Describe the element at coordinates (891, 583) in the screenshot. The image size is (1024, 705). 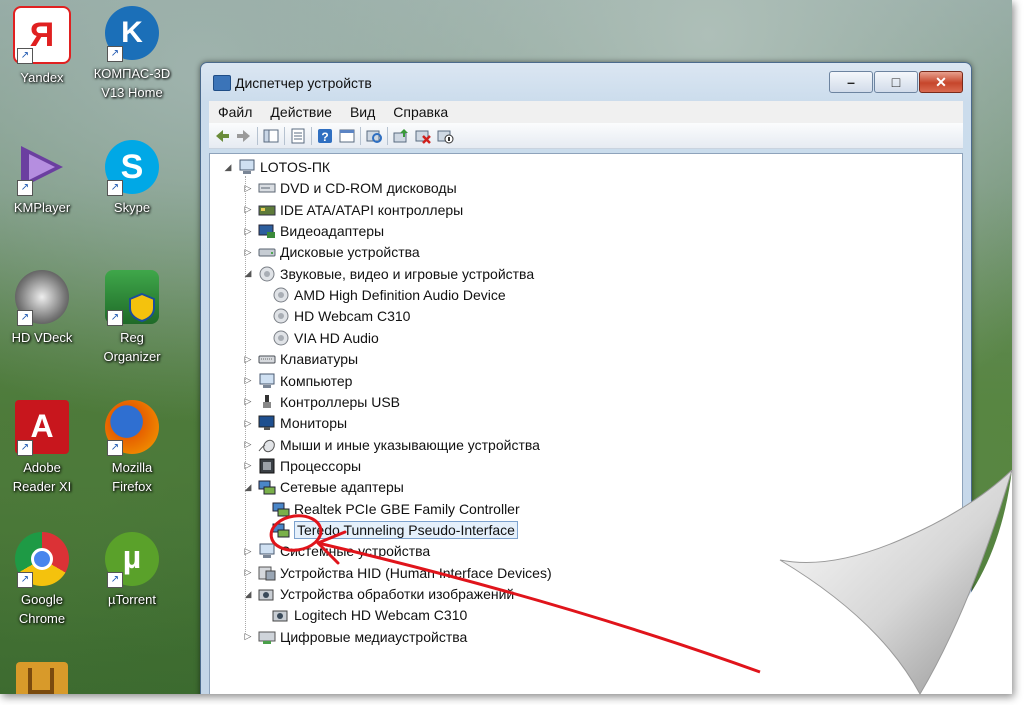
I see `page-curl` at that location.